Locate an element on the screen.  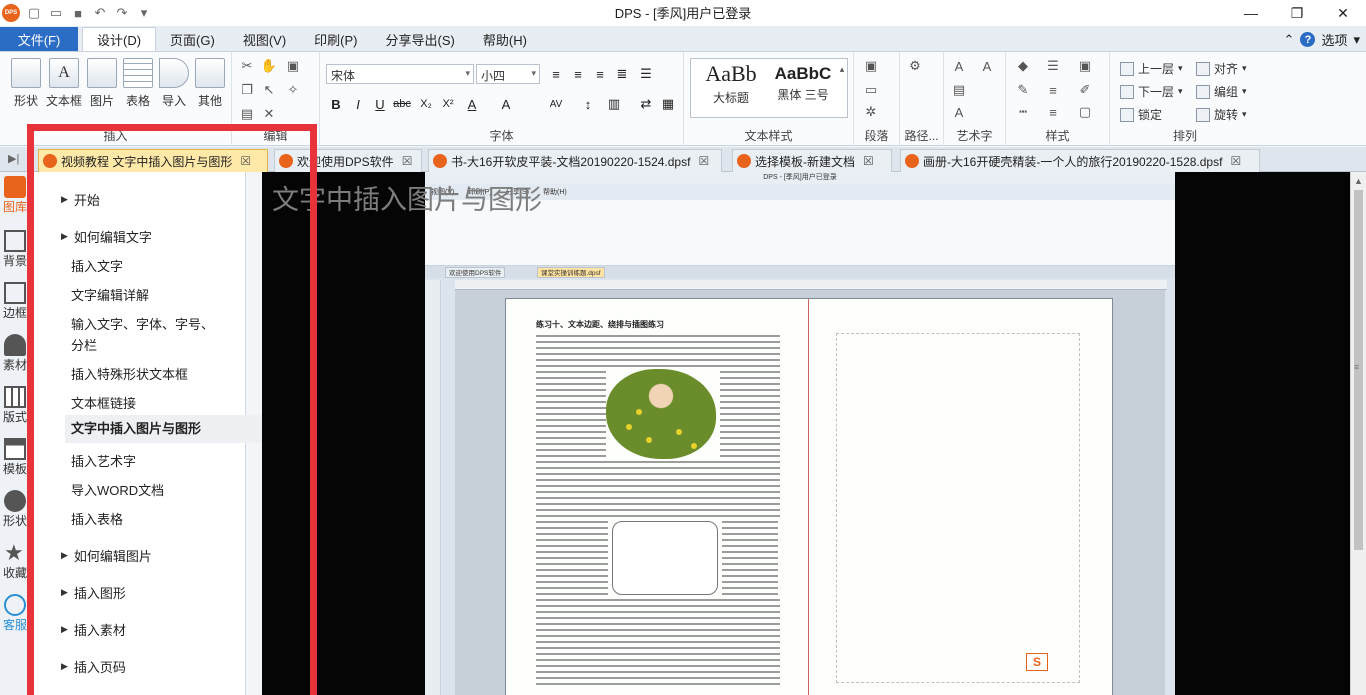
path-gear-icon: ⚙ is located at coordinates (915, 66).